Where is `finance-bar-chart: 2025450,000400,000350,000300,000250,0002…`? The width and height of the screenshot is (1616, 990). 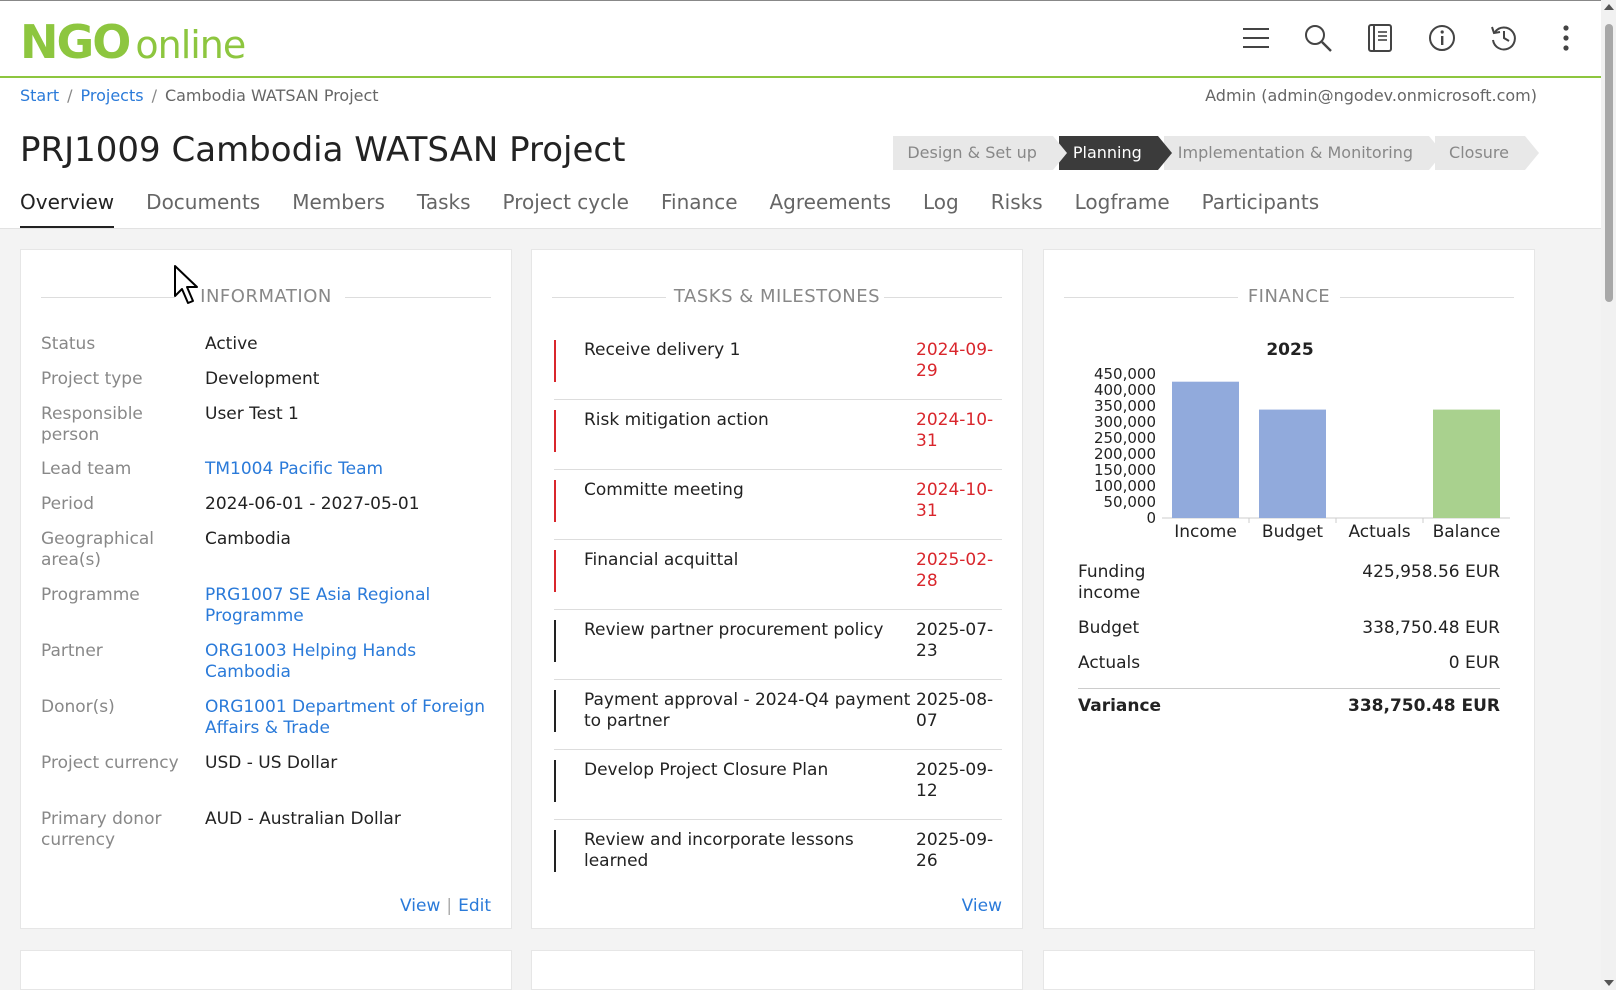
finance-bar-chart: 2025450,000400,000350,000300,000250,0002… is located at coordinates (1302, 441).